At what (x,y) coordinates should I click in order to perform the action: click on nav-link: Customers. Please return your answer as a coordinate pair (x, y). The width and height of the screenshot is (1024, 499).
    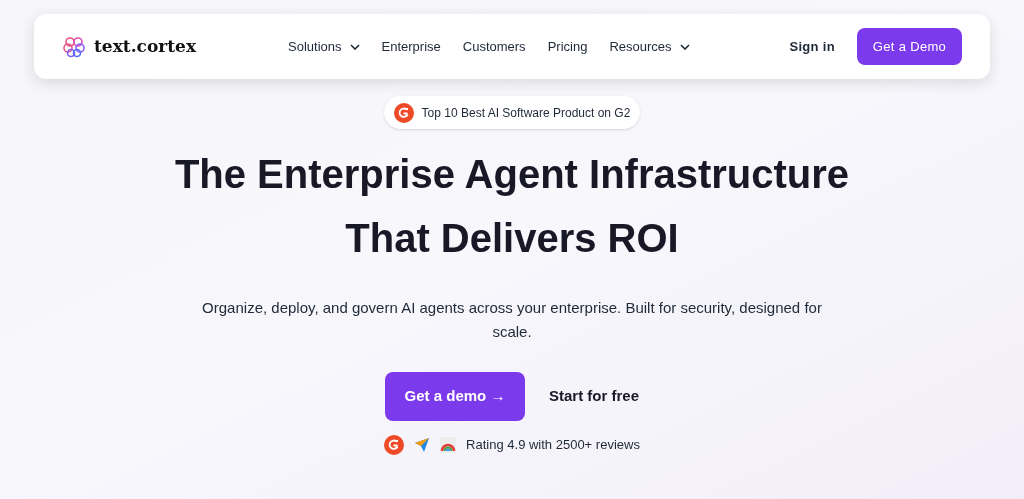
    Looking at the image, I should click on (494, 46).